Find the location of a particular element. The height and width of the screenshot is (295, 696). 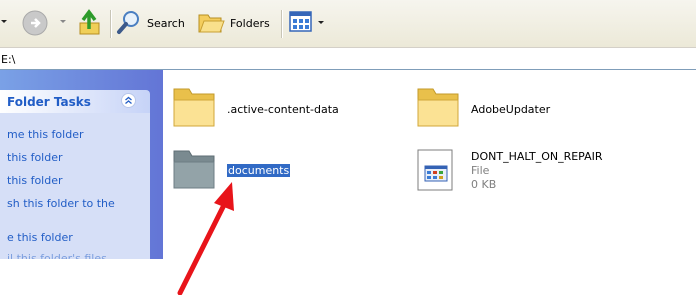

folders-button-label: Folders is located at coordinates (250, 23).